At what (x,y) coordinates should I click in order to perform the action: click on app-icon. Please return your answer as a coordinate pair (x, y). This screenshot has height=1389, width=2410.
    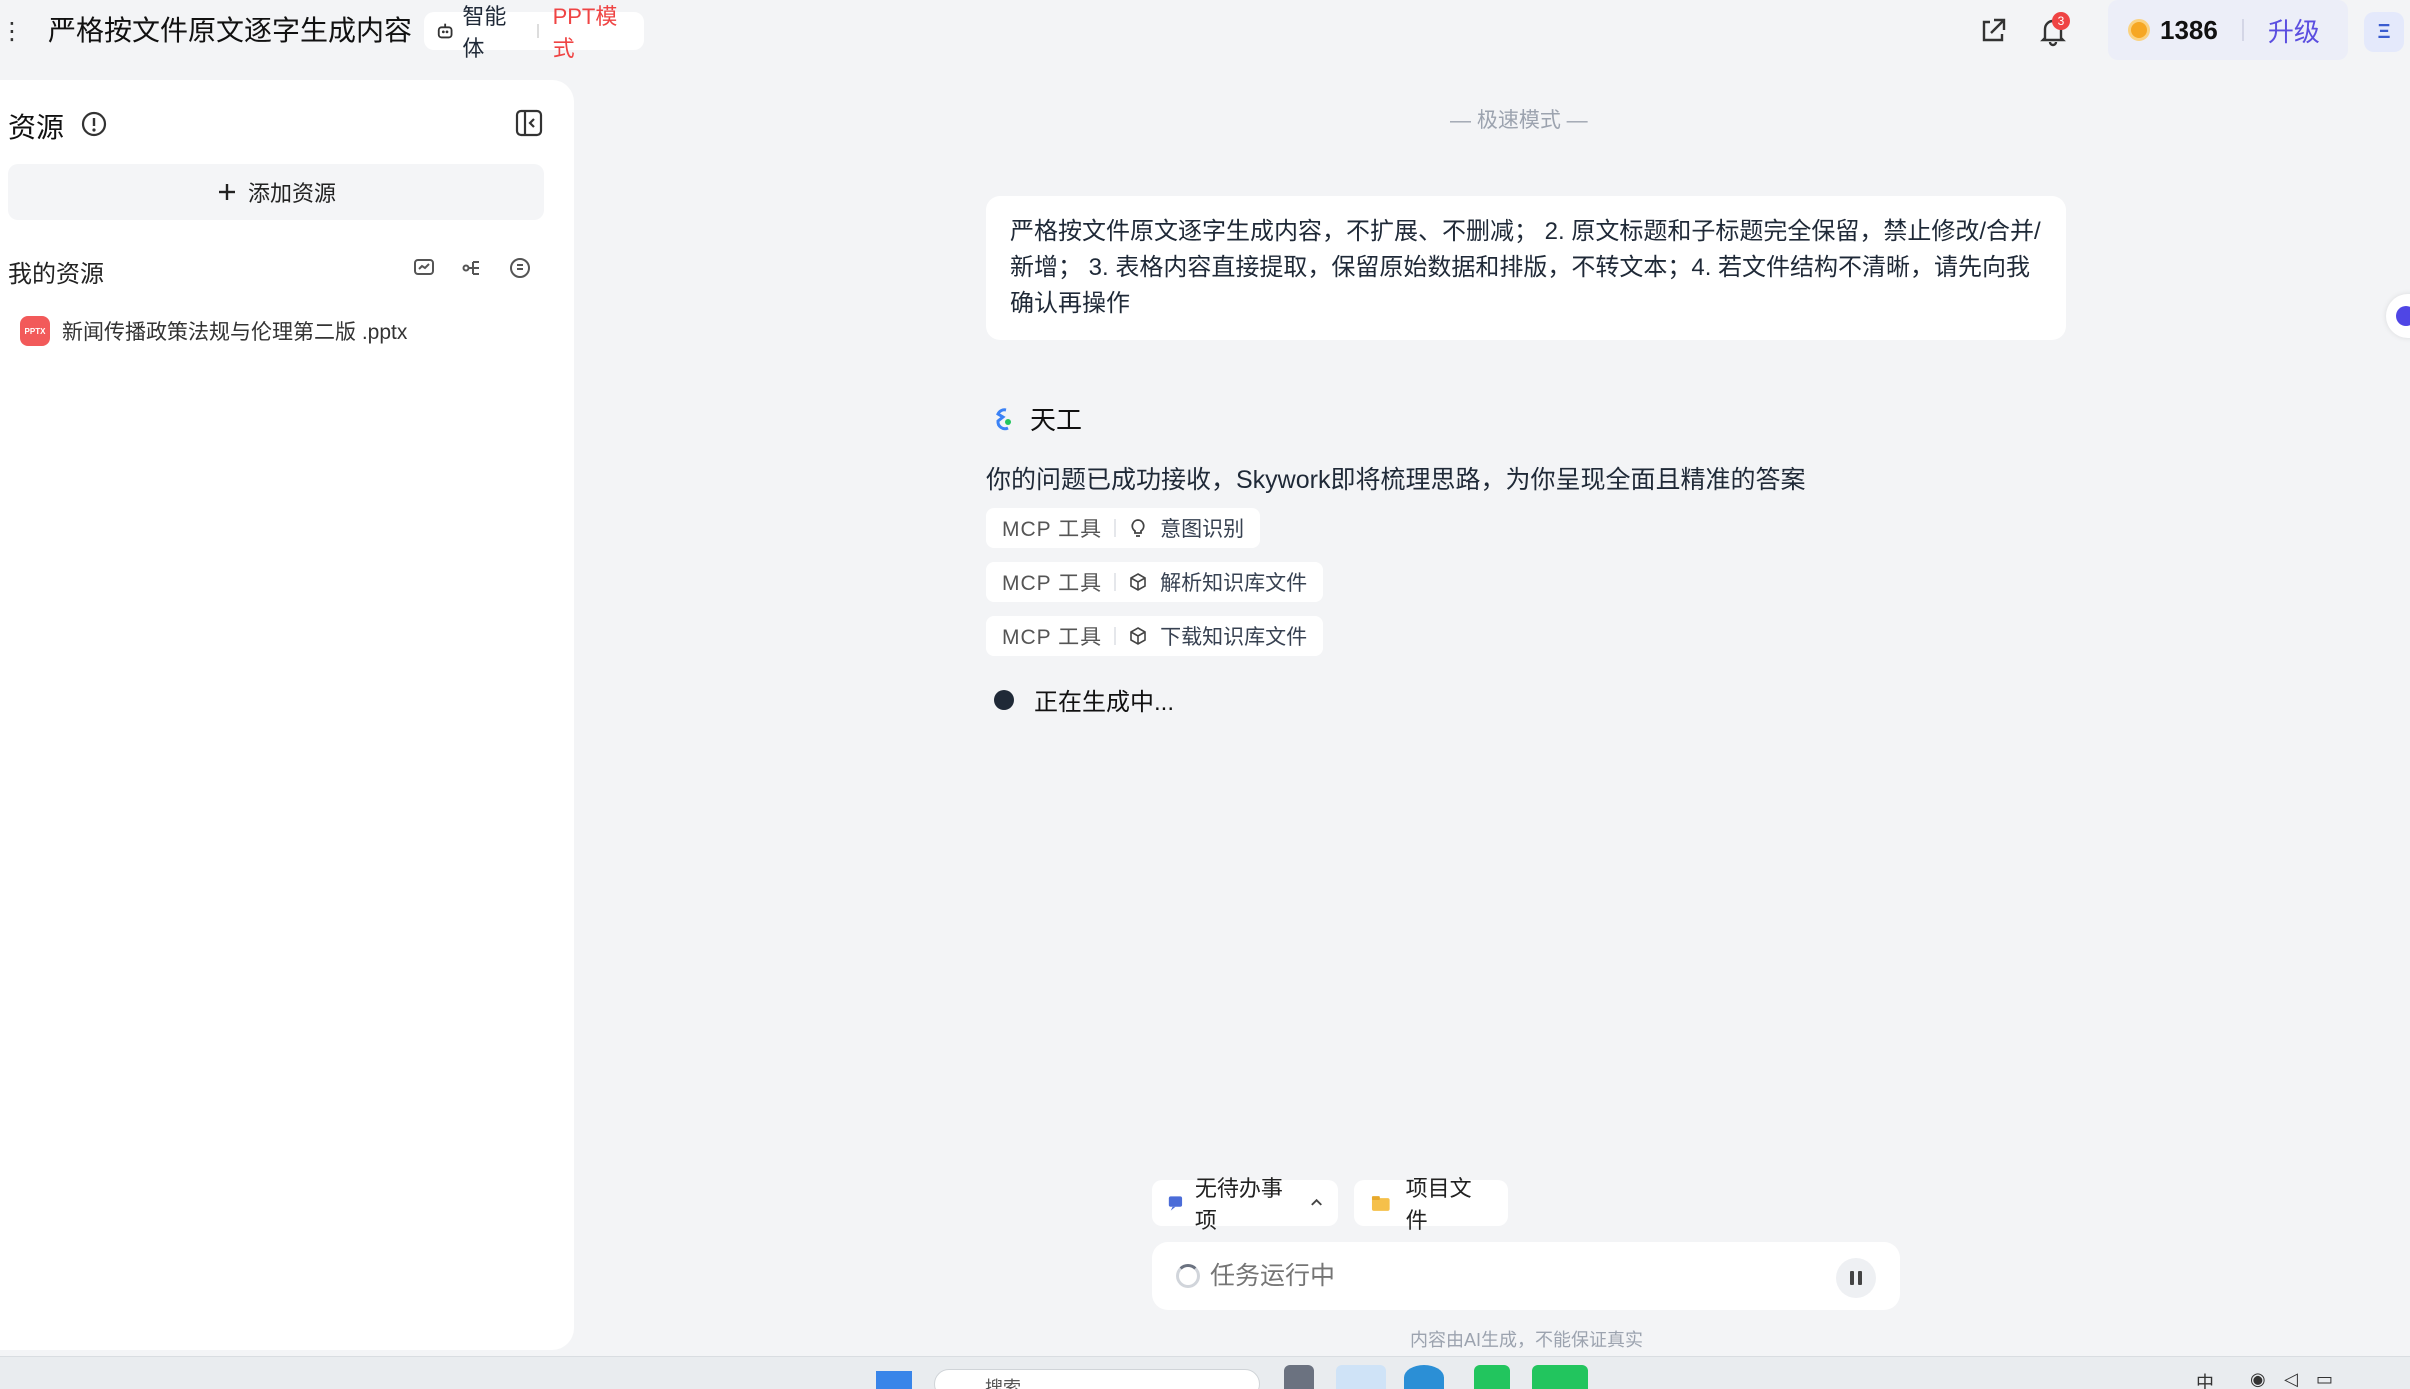
    Looking at the image, I should click on (1492, 1377).